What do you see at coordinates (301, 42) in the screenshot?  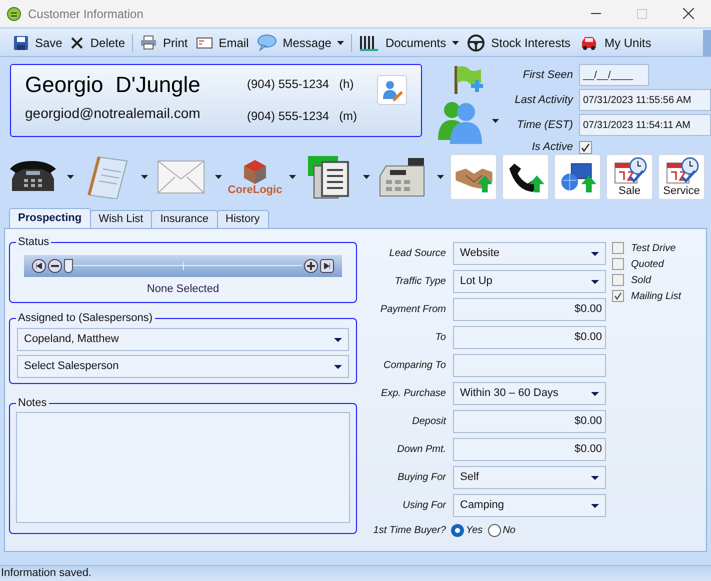 I see `toolbar-button: Message` at bounding box center [301, 42].